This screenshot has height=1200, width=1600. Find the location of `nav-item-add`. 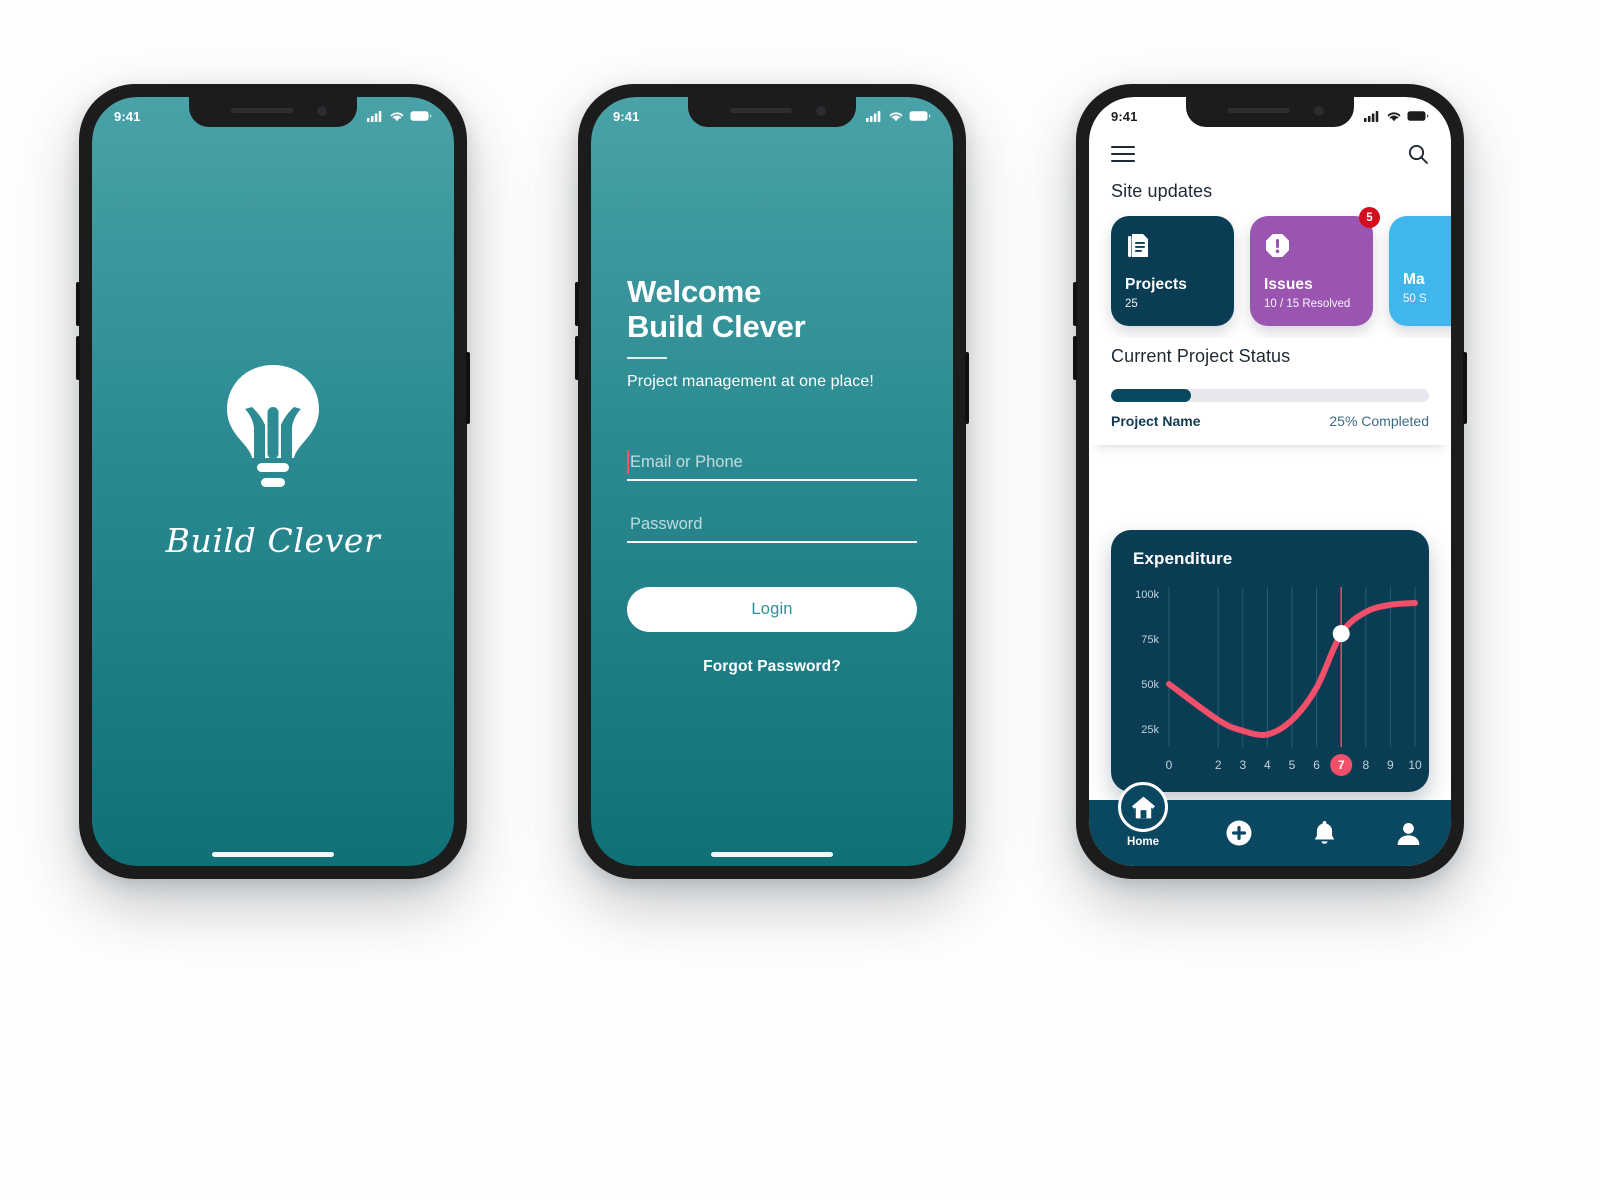

nav-item-add is located at coordinates (1239, 833).